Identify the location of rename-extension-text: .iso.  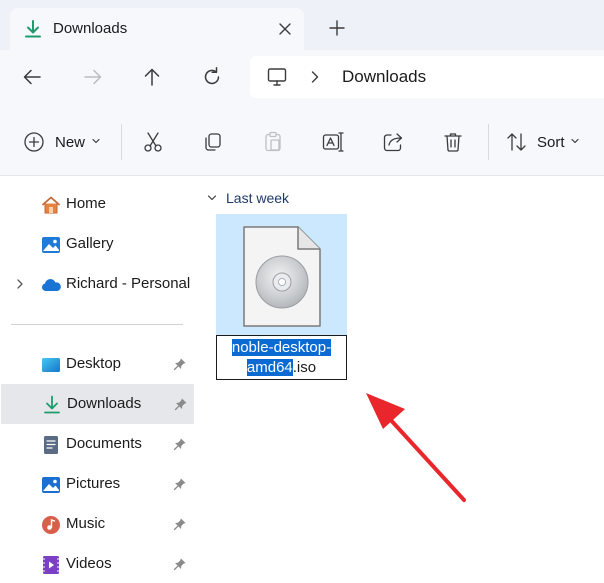
(304, 367).